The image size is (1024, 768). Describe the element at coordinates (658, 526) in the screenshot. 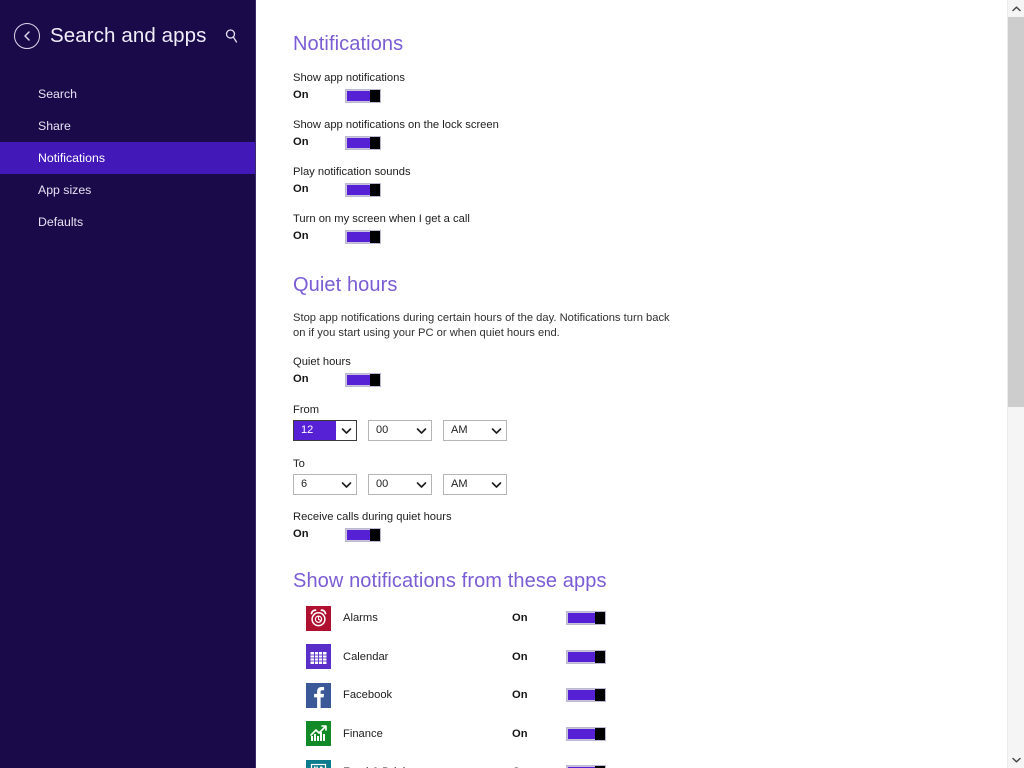

I see `setting-receive-calls: Receive calls during quiet hours On` at that location.